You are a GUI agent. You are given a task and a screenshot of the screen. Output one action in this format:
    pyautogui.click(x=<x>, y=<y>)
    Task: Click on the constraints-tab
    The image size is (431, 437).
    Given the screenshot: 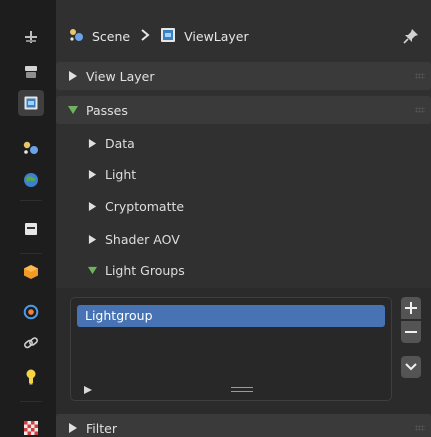 What is the action you would take?
    pyautogui.click(x=31, y=343)
    